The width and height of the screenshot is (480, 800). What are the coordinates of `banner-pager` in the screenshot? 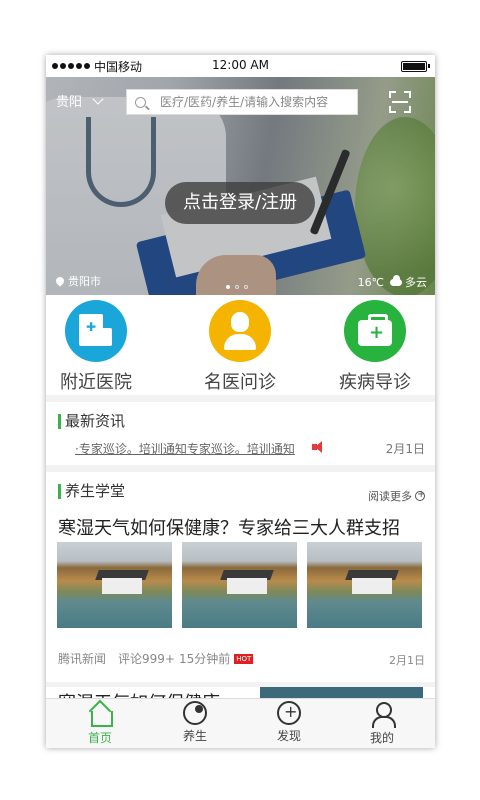 It's located at (237, 287).